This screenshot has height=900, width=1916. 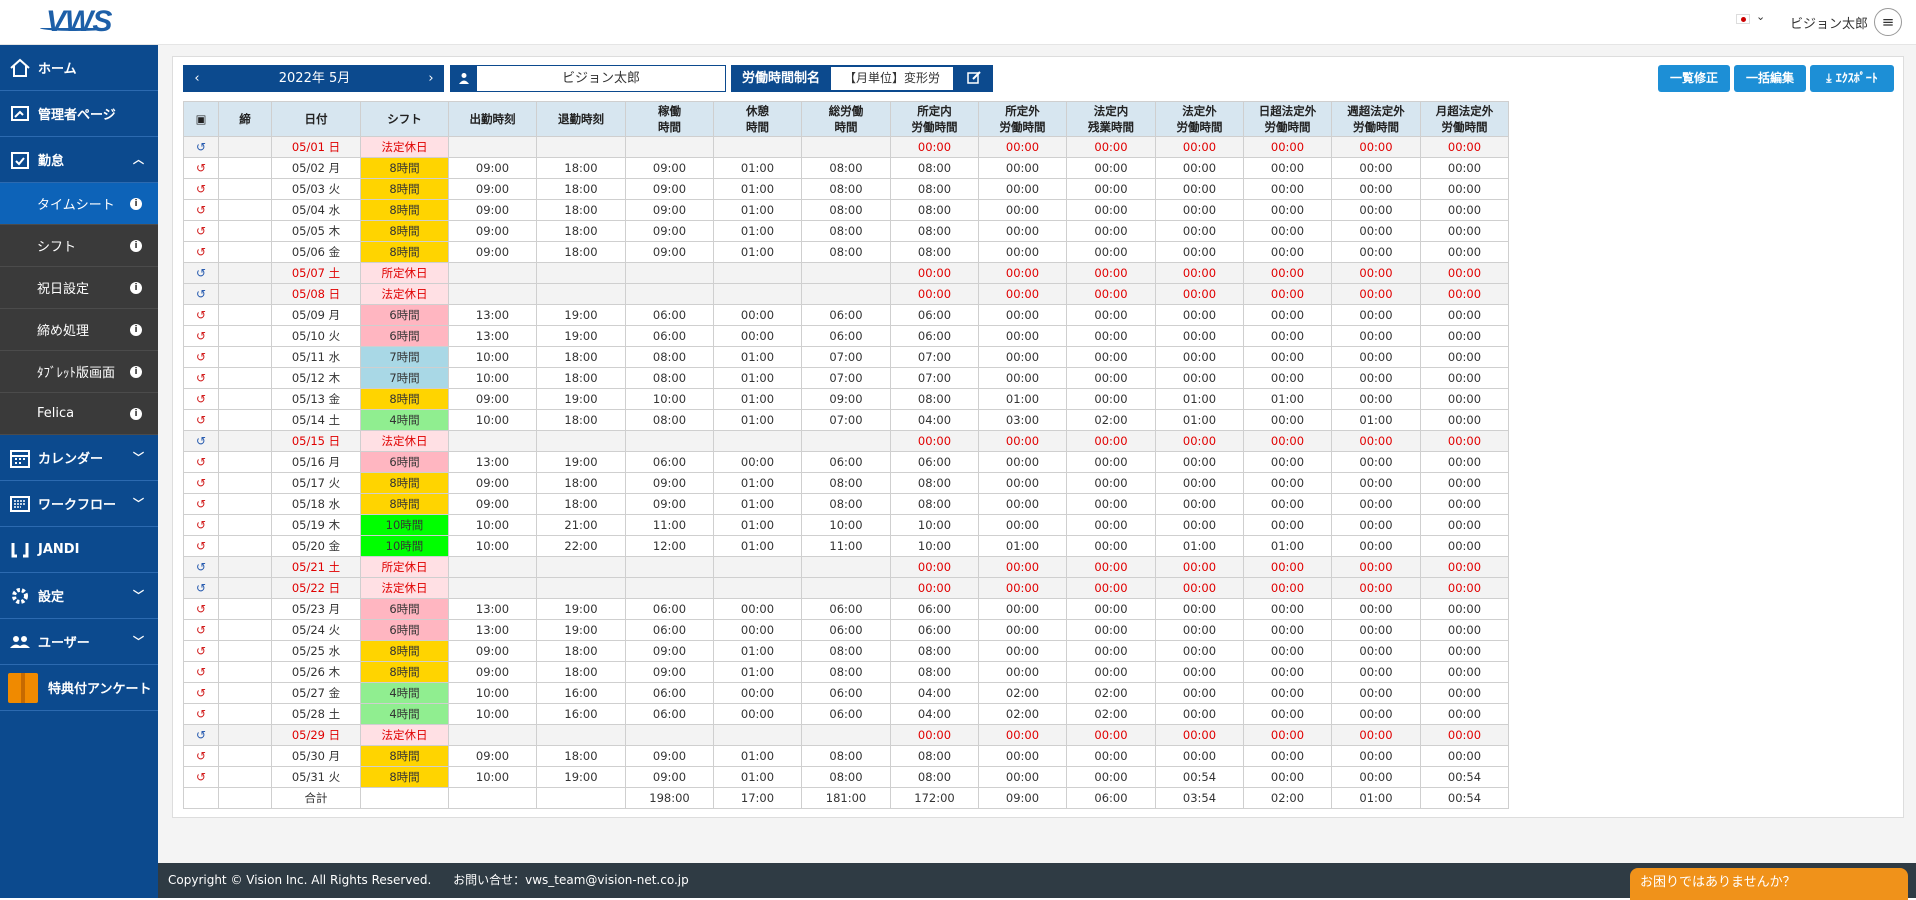 I want to click on export-button: ⤓ ｴｸｽﾎﾟｰﾄ, so click(x=1852, y=78).